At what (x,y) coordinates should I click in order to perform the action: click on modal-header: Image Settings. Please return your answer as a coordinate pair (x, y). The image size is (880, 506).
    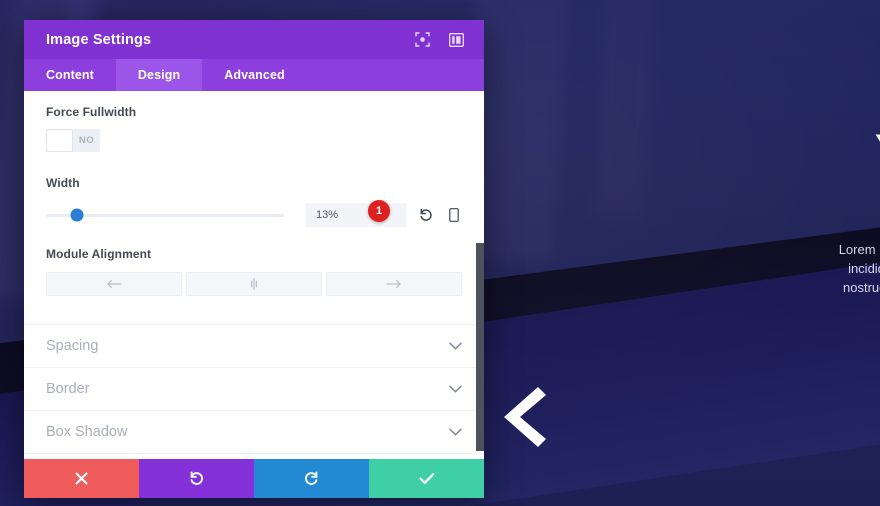
    Looking at the image, I should click on (254, 39).